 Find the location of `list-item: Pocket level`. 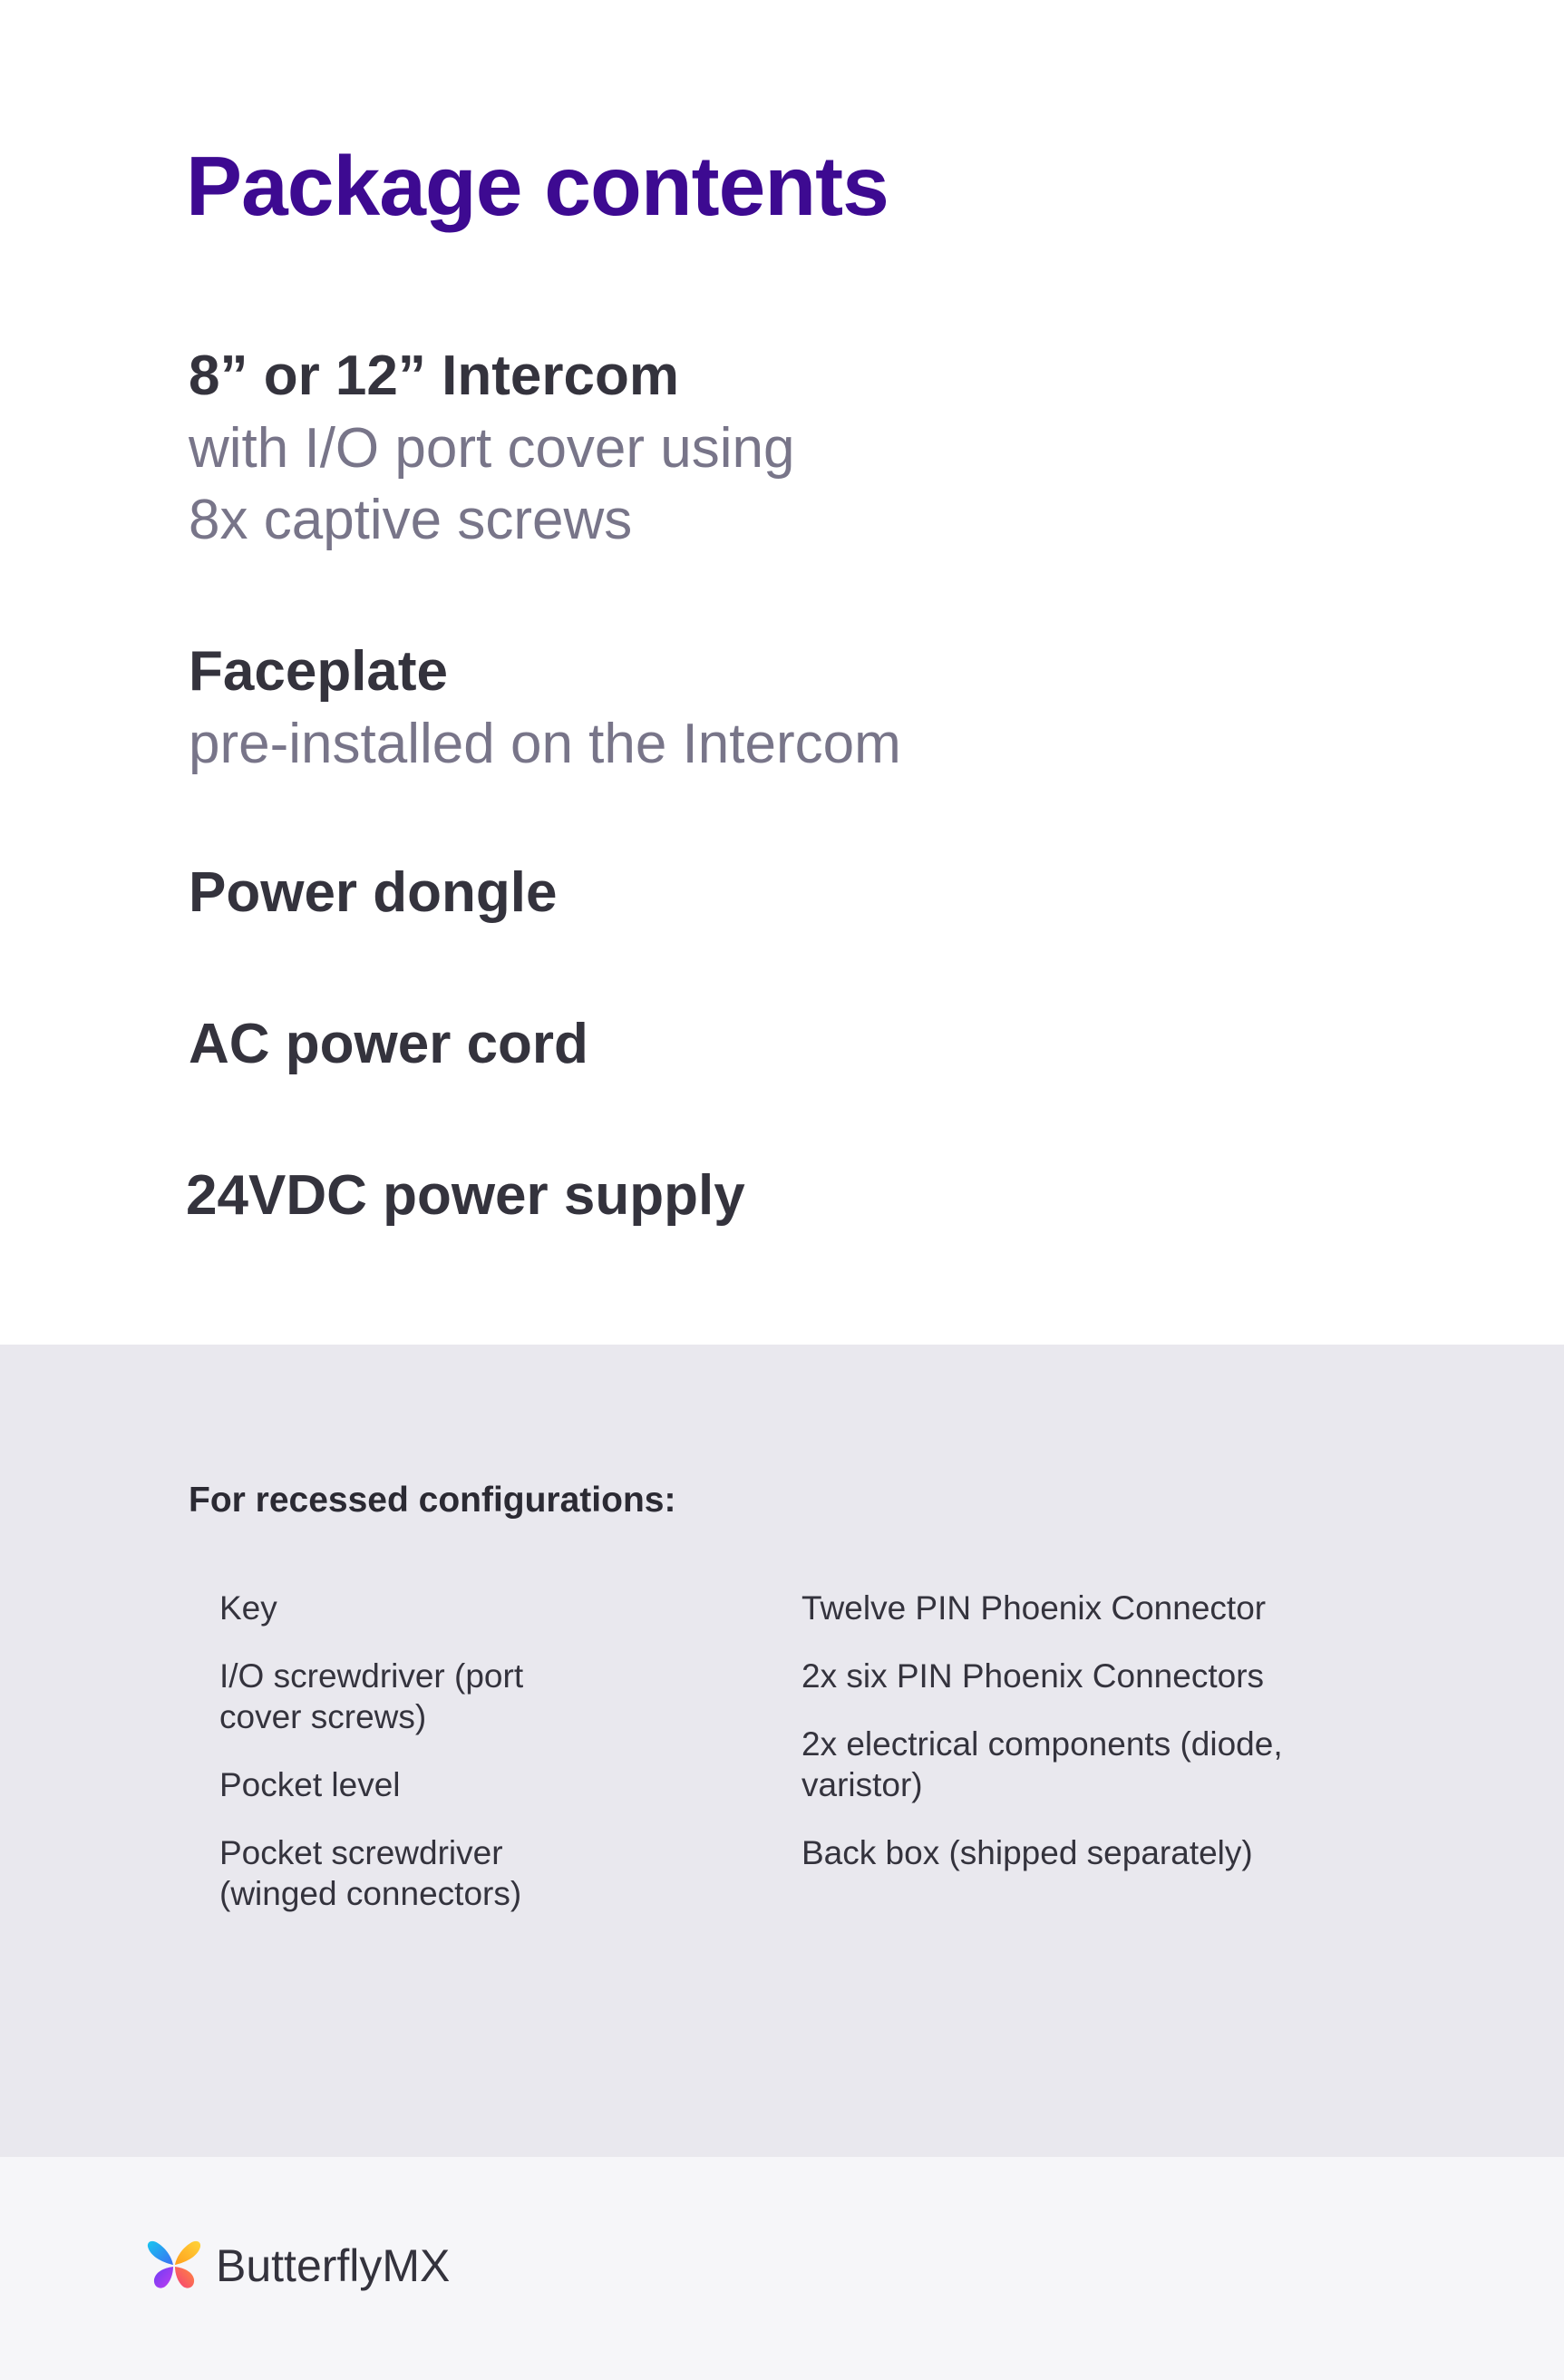

list-item: Pocket level is located at coordinates (310, 1784).